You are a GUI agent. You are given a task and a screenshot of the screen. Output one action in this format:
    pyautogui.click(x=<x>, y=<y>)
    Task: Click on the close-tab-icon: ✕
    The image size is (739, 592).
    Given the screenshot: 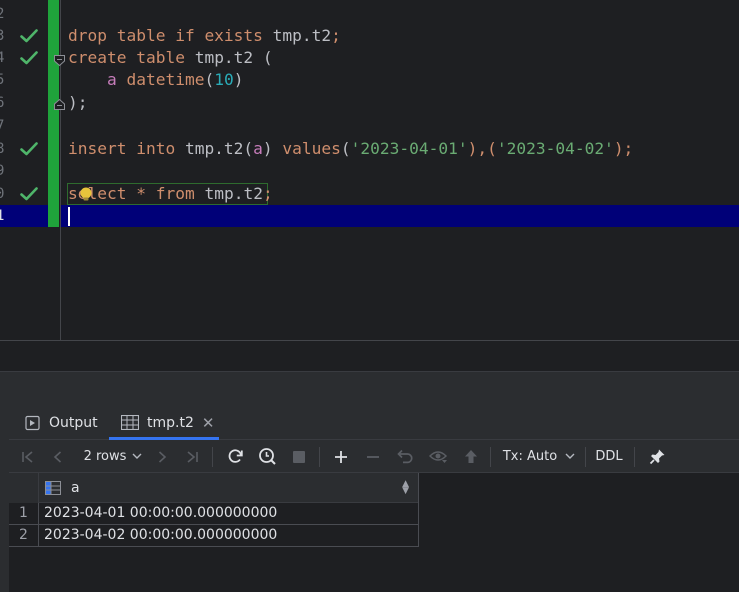 What is the action you would take?
    pyautogui.click(x=208, y=423)
    